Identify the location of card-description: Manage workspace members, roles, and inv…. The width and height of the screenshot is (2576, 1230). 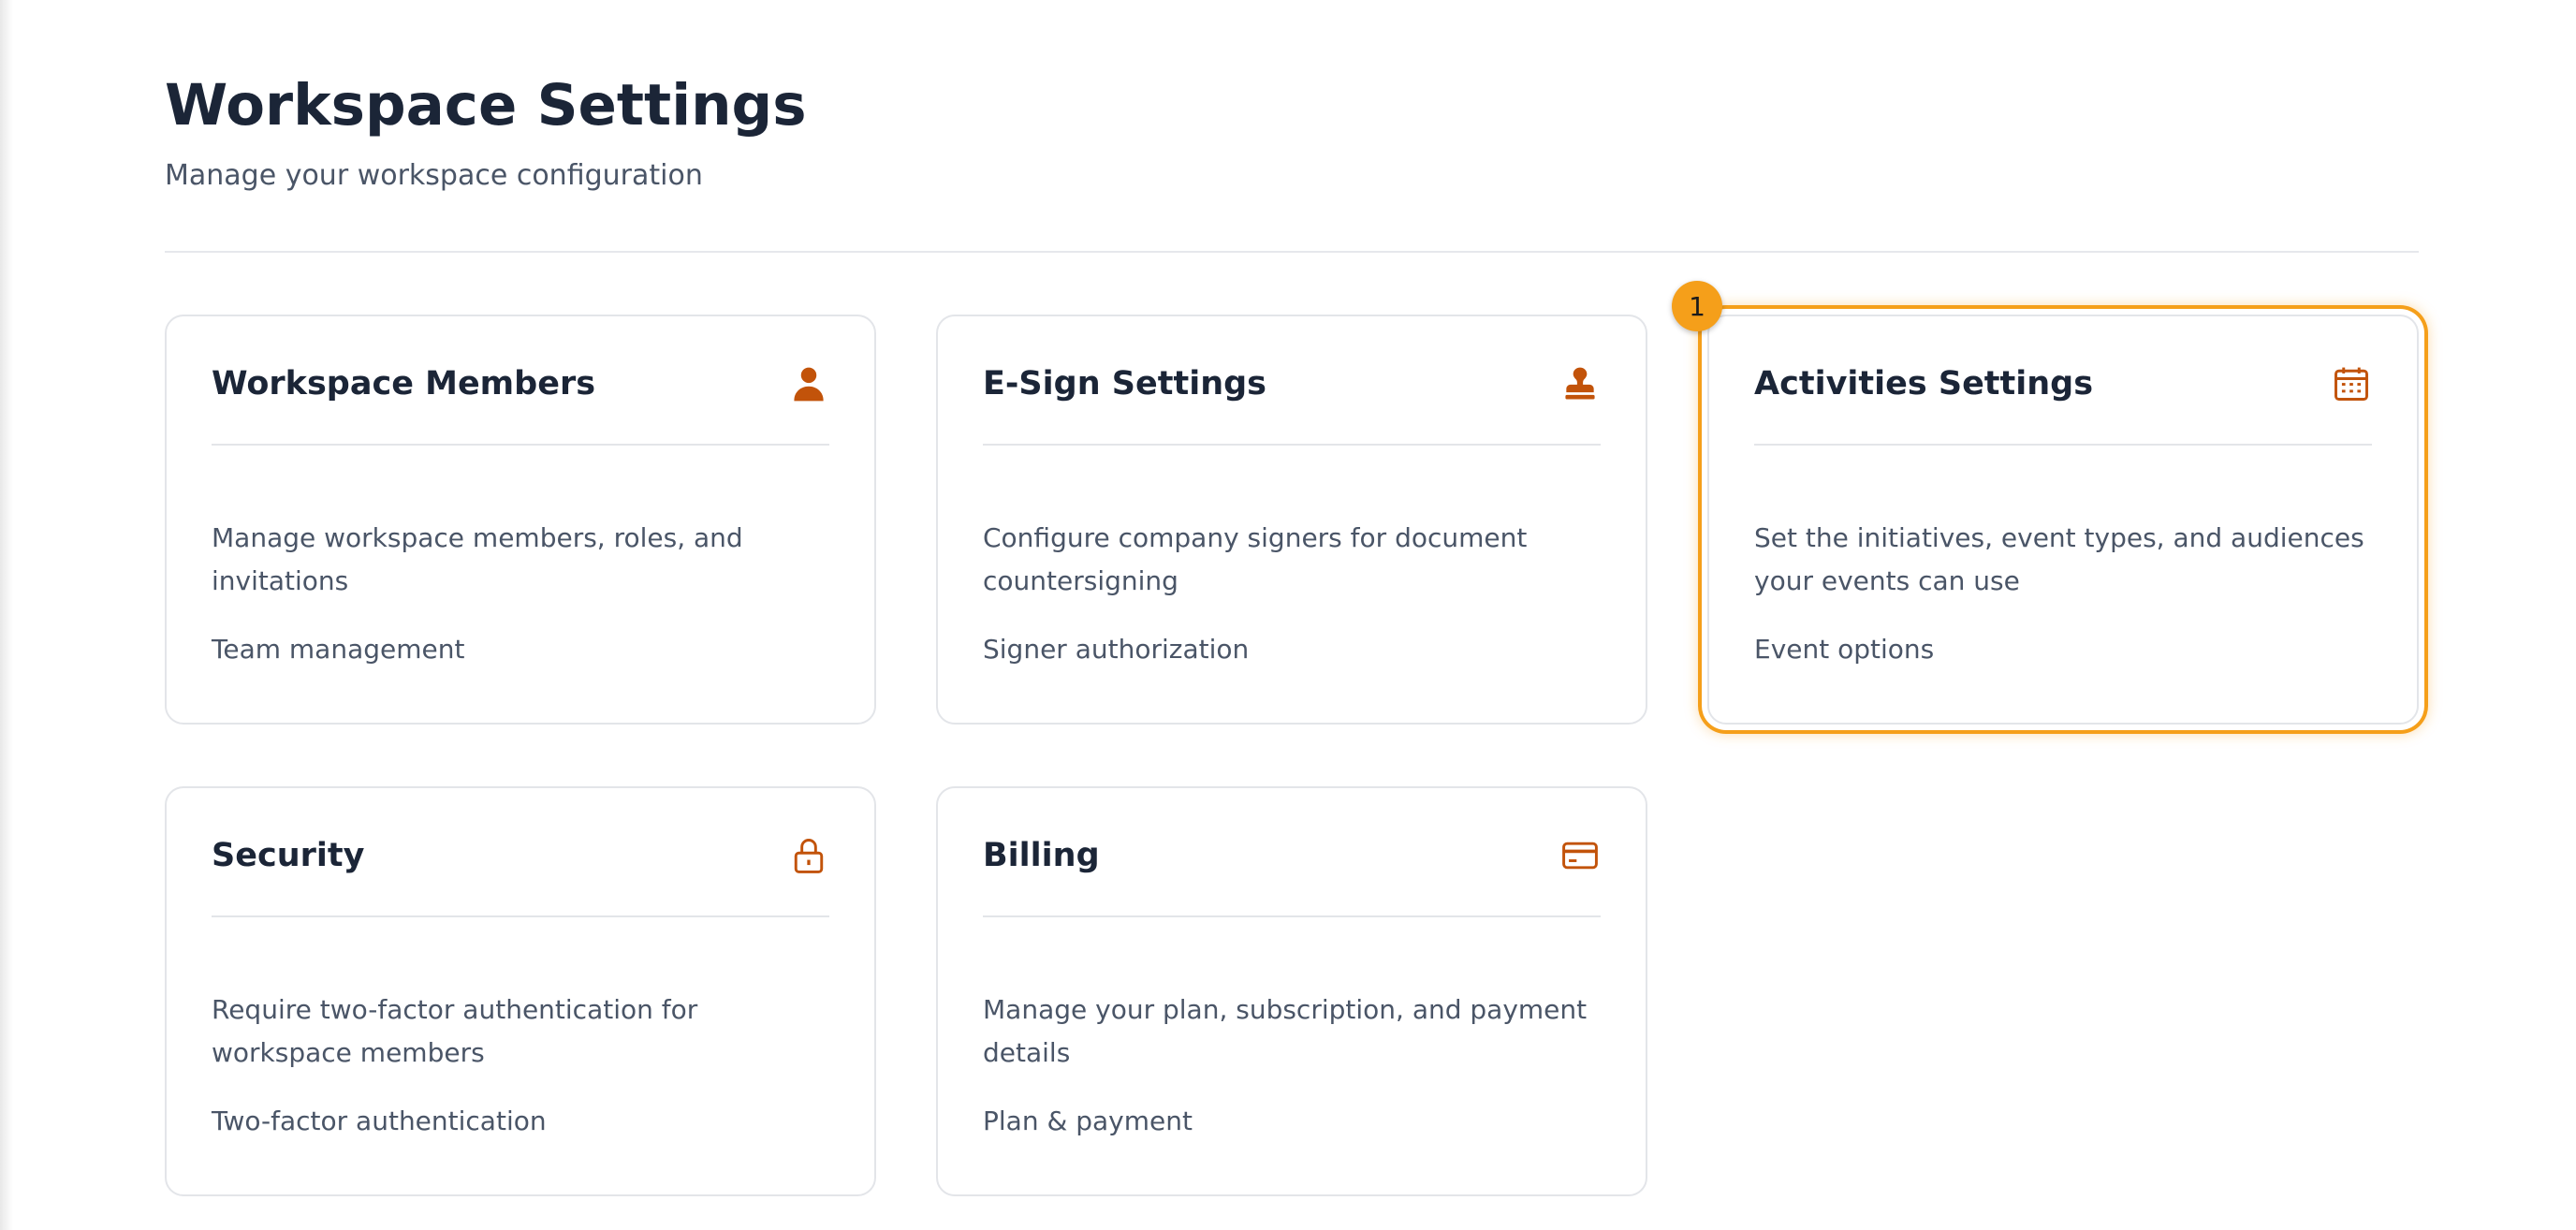
(478, 559).